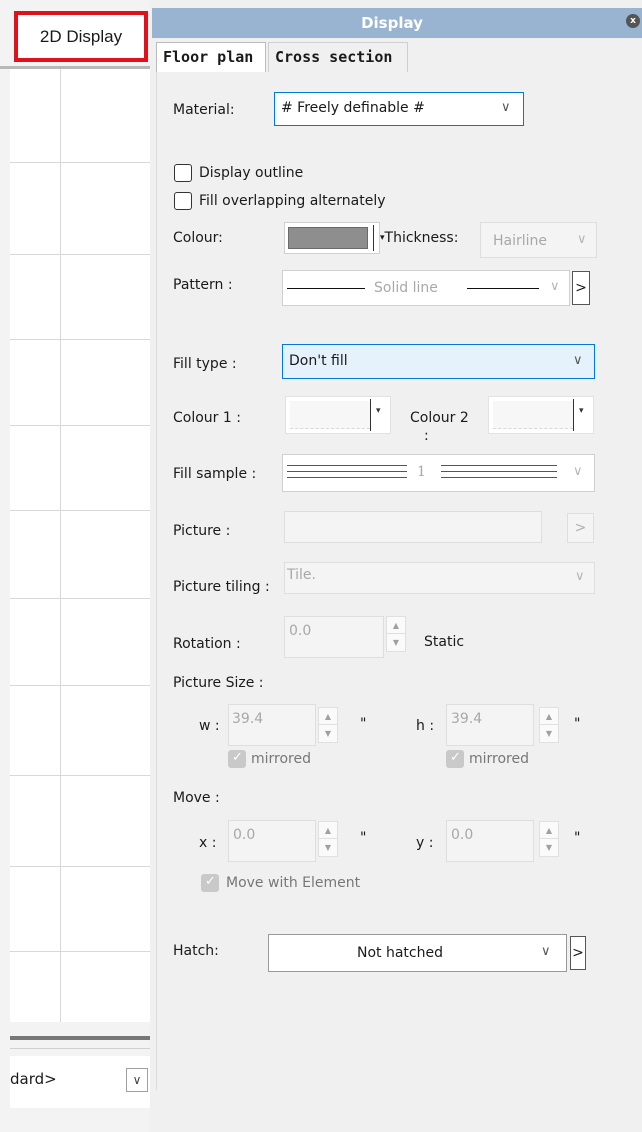  I want to click on thickness-label: ▾Thickness:, so click(419, 238).